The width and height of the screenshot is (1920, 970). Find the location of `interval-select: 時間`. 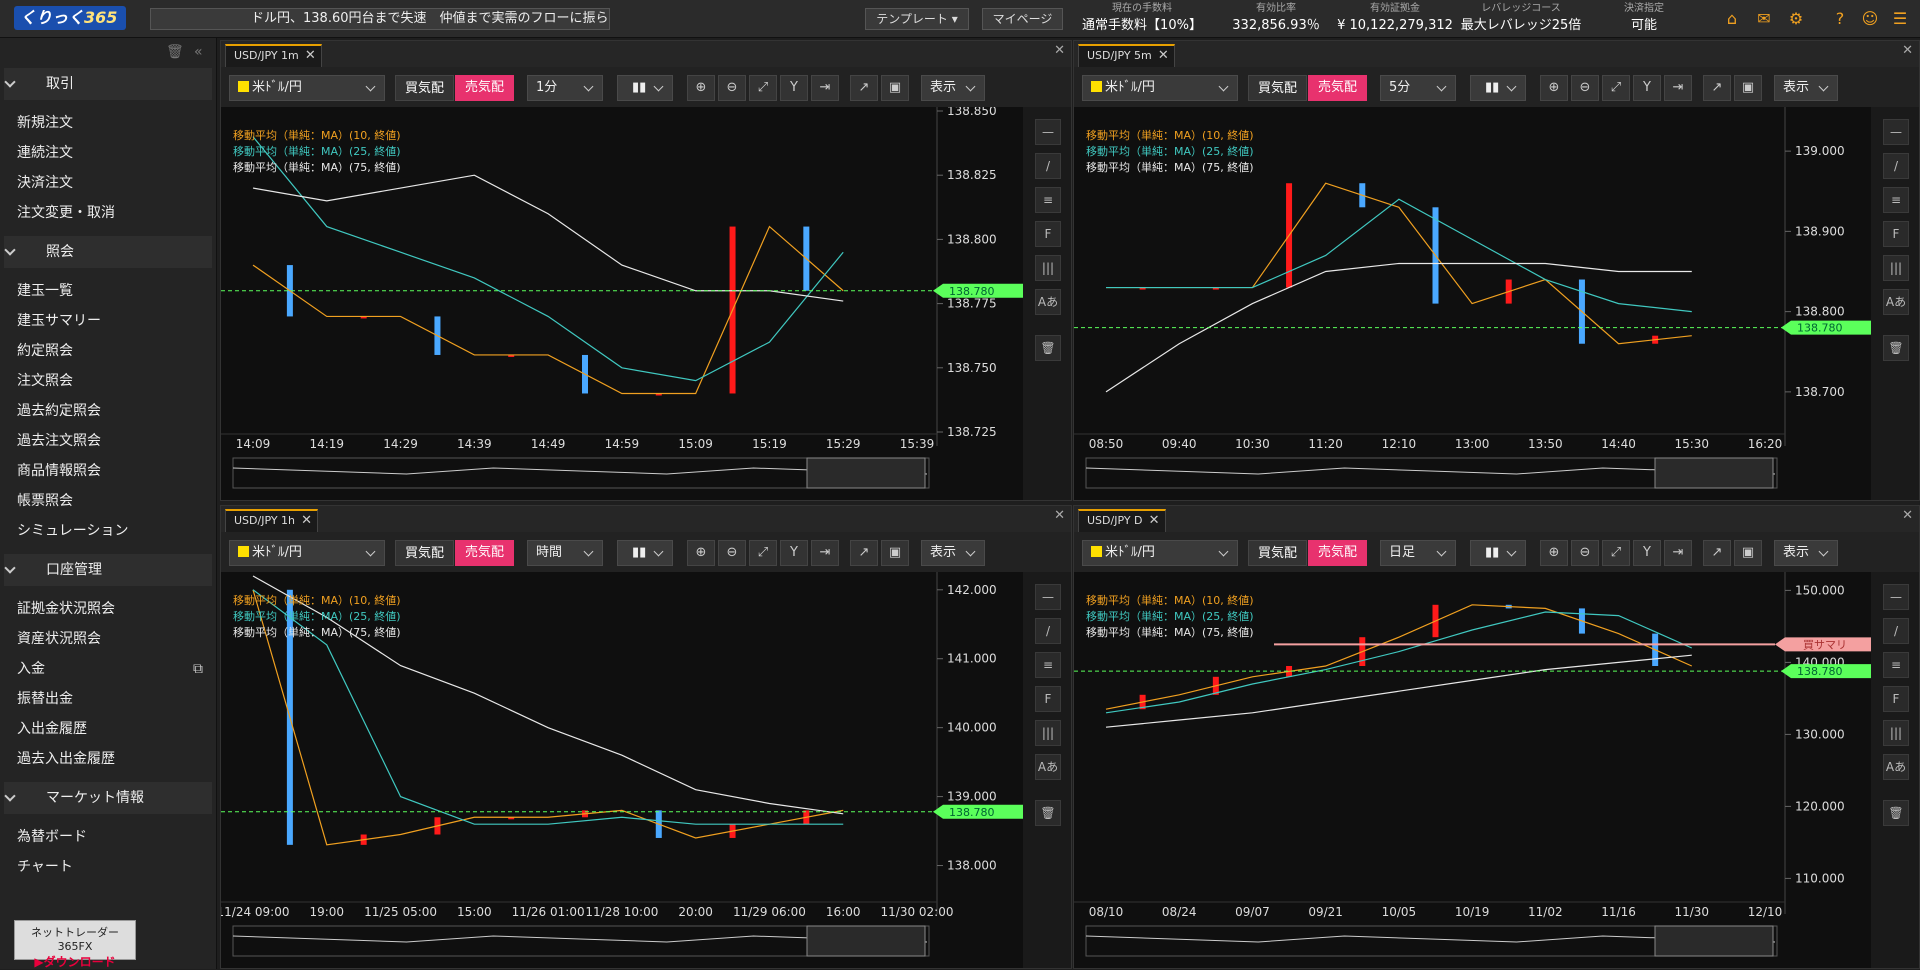

interval-select: 時間 is located at coordinates (565, 553).